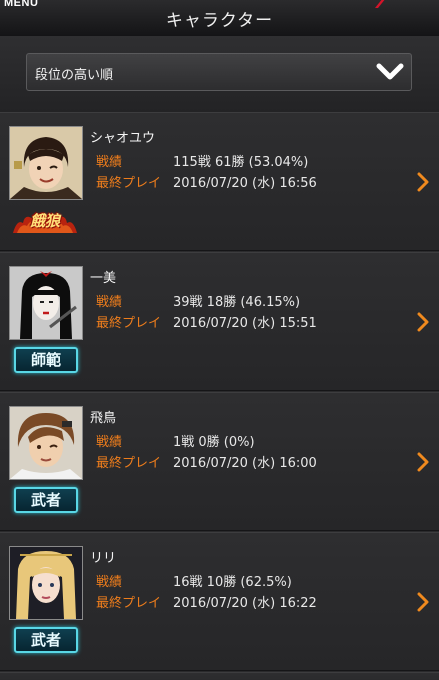 The image size is (439, 680). What do you see at coordinates (46, 360) in the screenshot?
I see `rank-badge: 師範` at bounding box center [46, 360].